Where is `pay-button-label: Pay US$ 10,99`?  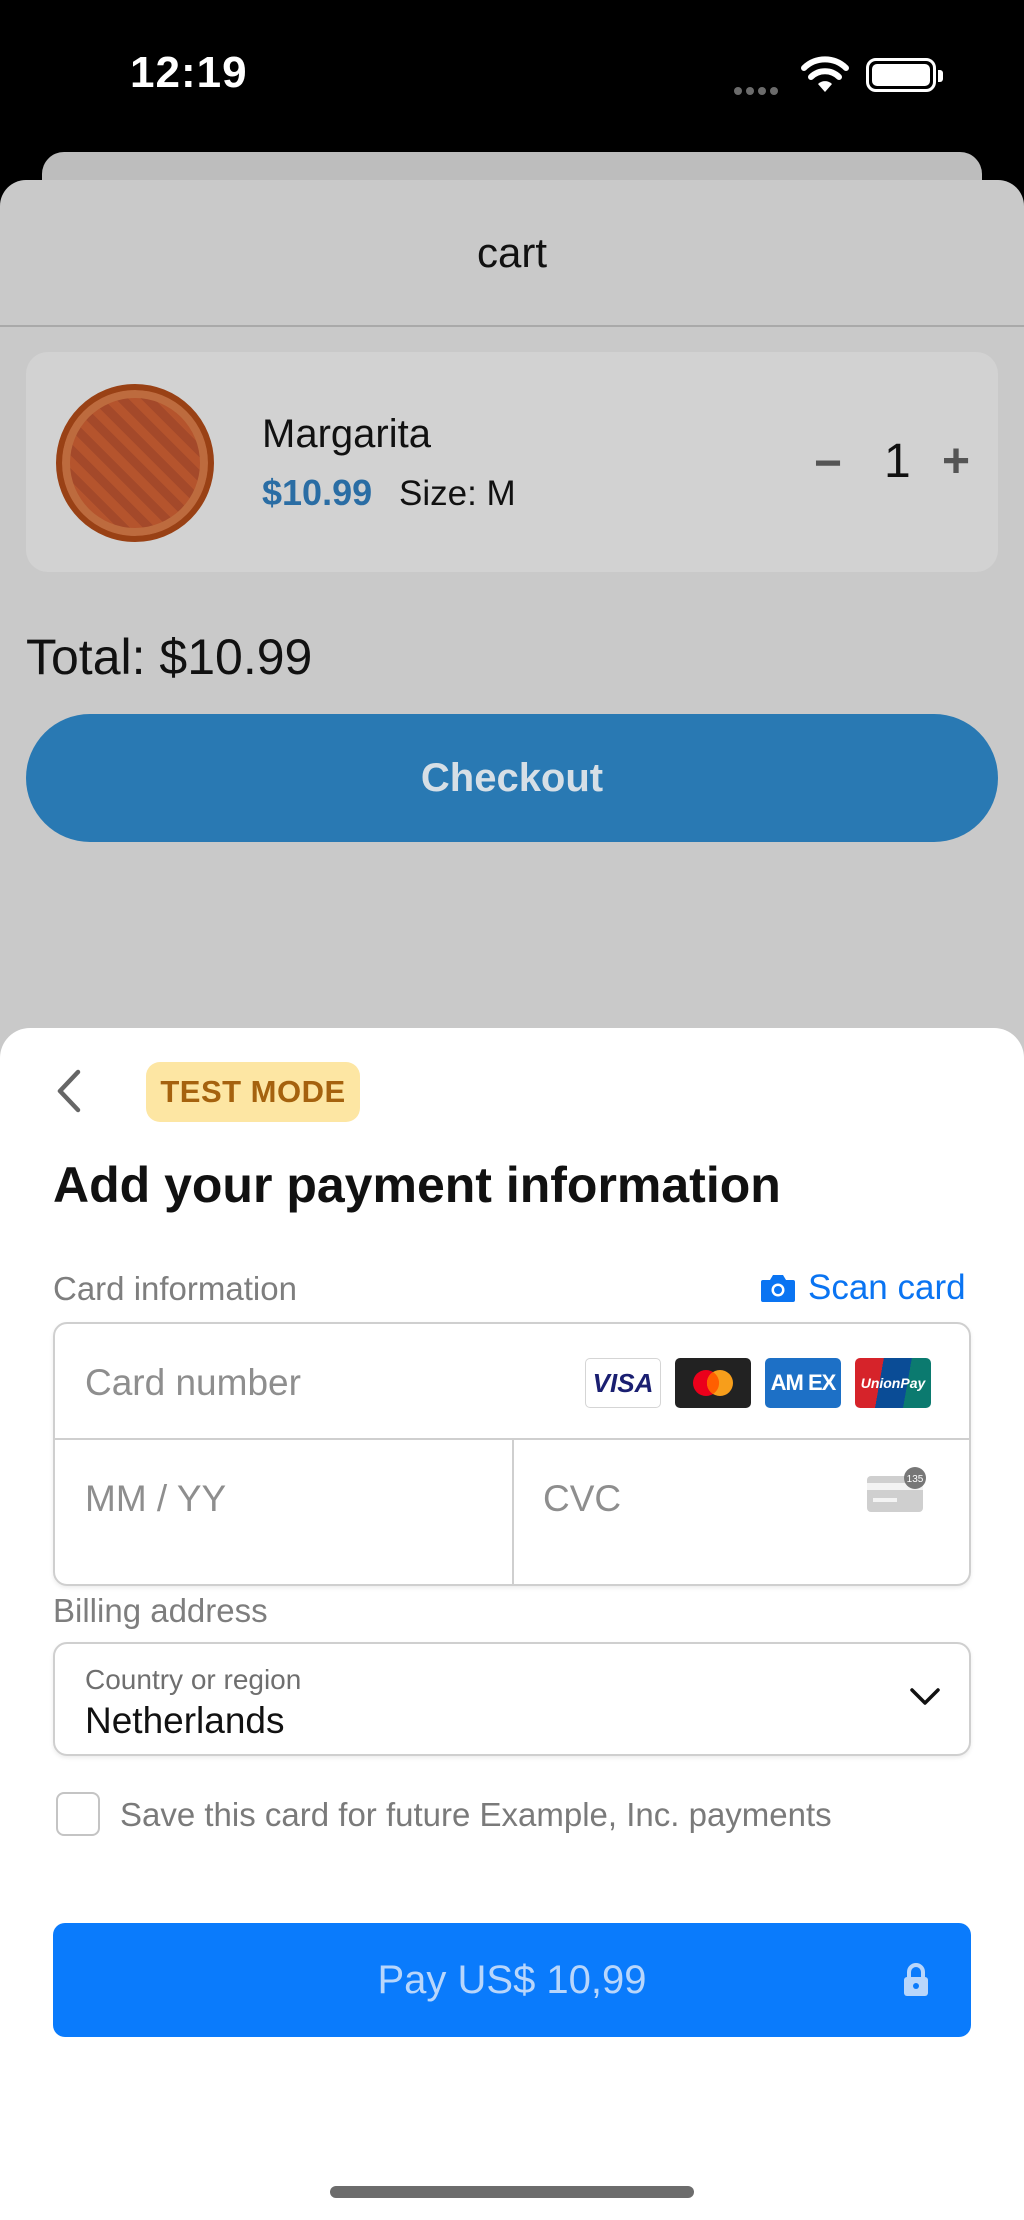 pay-button-label: Pay US$ 10,99 is located at coordinates (512, 1979).